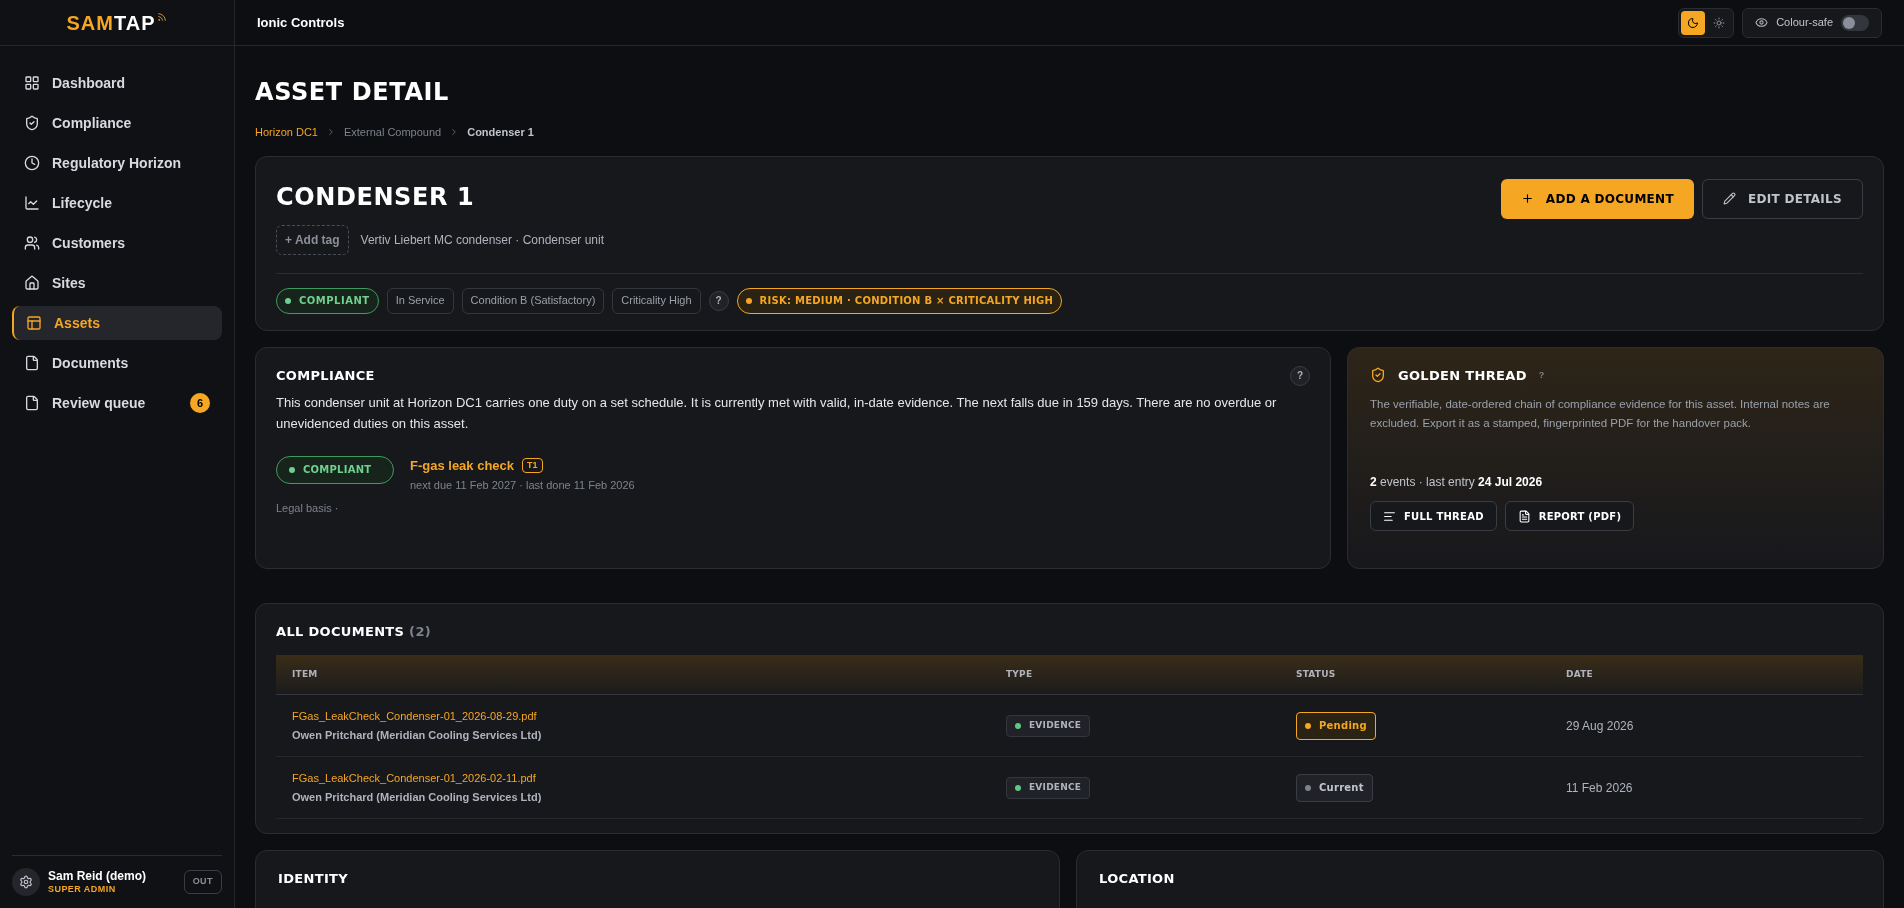 Image resolution: width=1904 pixels, height=908 pixels. I want to click on house-icon, so click(32, 283).